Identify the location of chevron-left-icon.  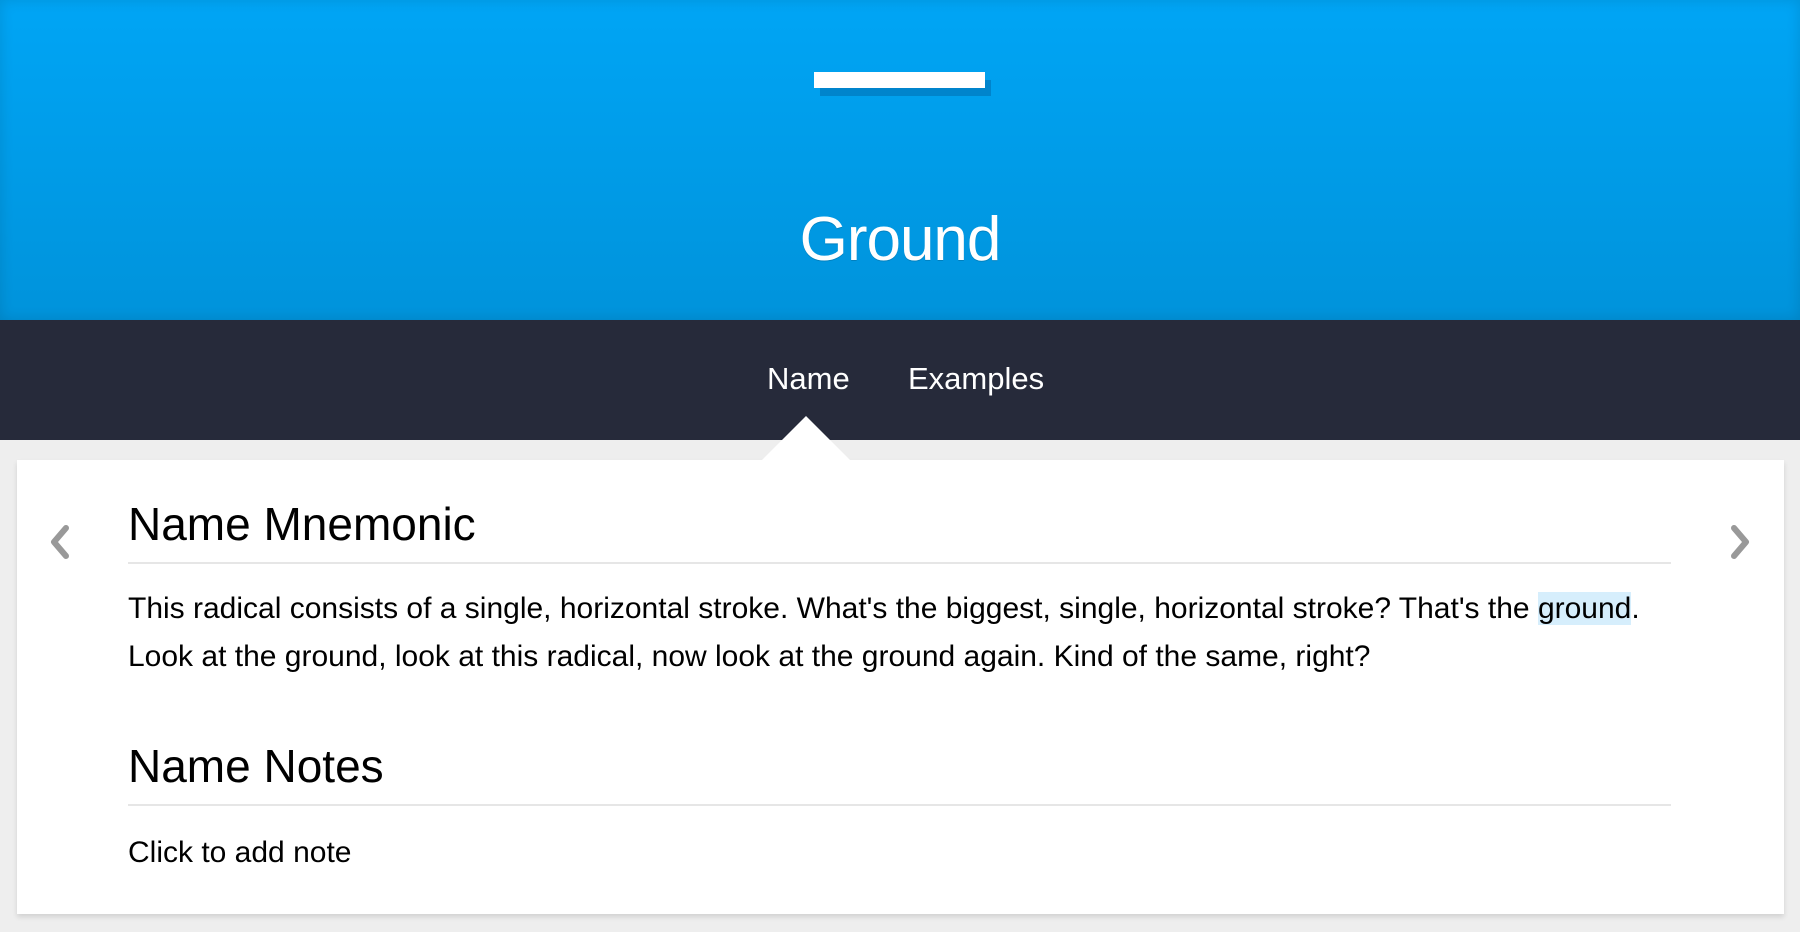
(59, 542).